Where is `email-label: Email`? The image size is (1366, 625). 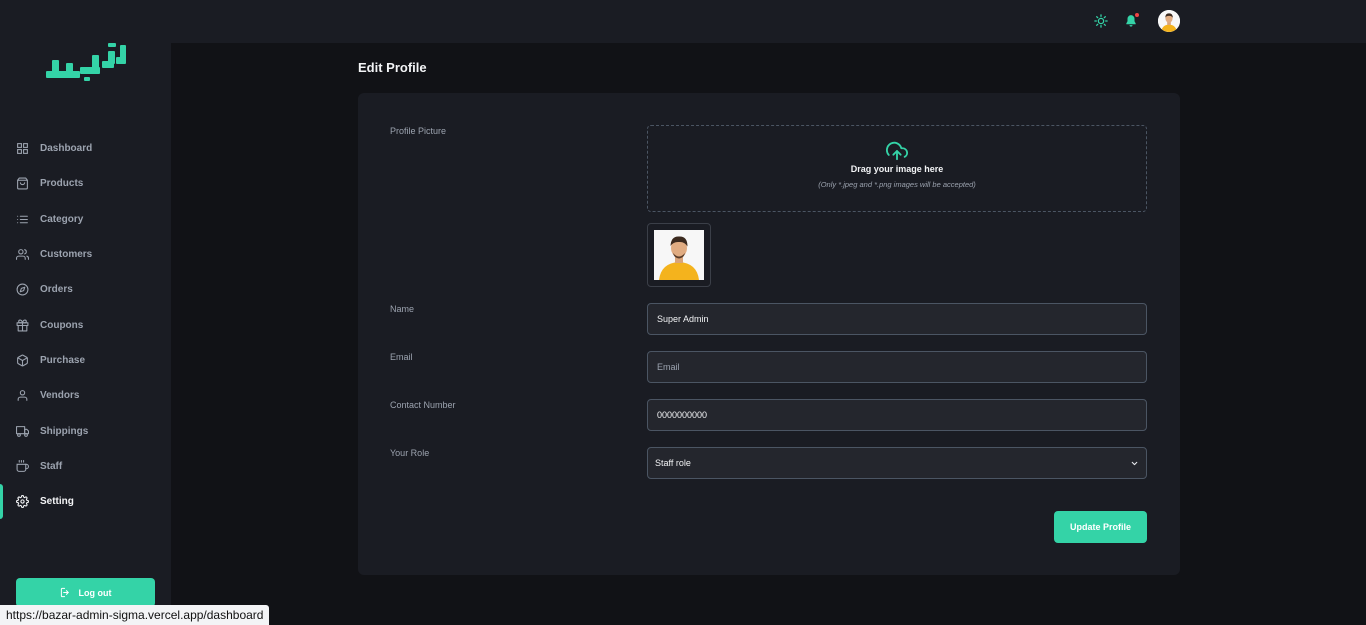
email-label: Email is located at coordinates (401, 357).